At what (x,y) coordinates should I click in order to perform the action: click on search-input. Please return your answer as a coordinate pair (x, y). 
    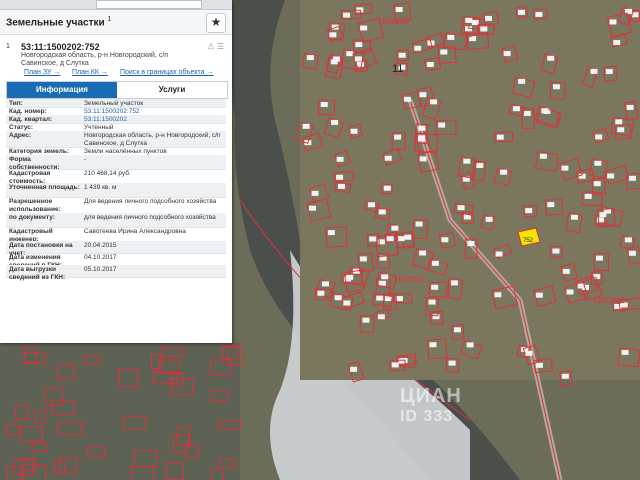
    Looking at the image, I should click on (149, 4).